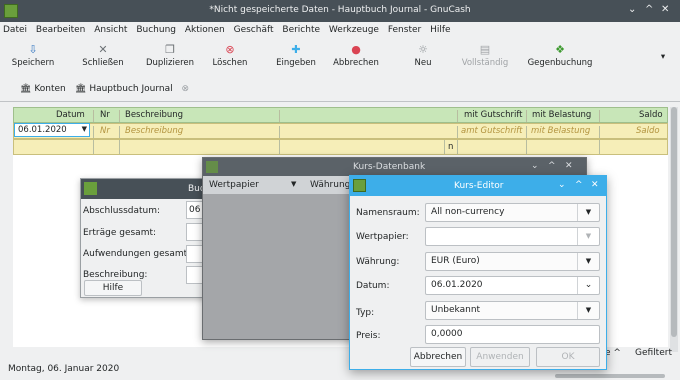  I want to click on tab-journal: 🏛 Hauptbuch Journal ⊗, so click(132, 89).